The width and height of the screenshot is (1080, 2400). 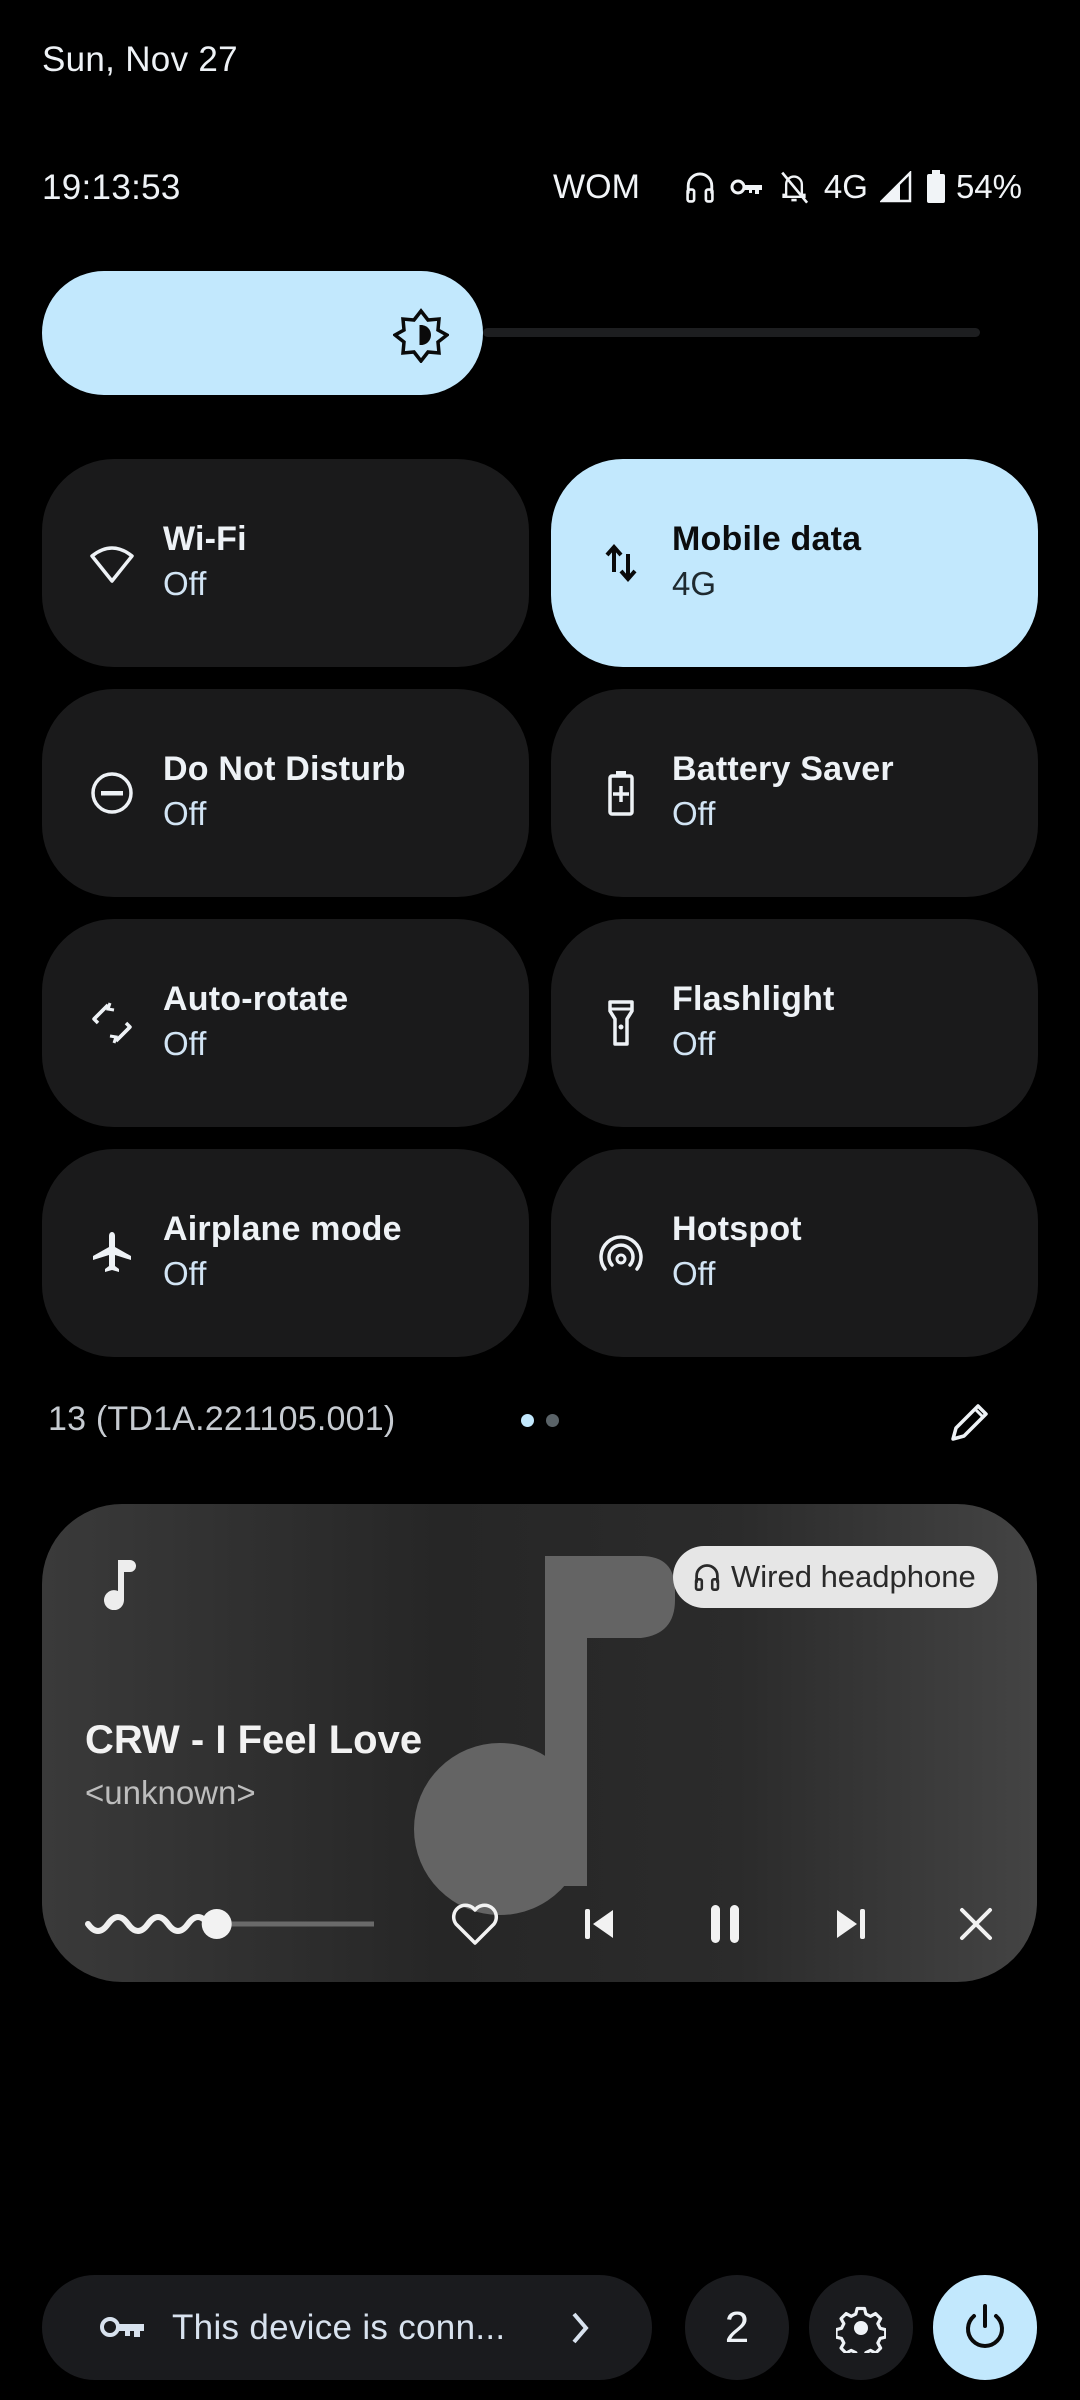 I want to click on previous-button, so click(x=600, y=1924).